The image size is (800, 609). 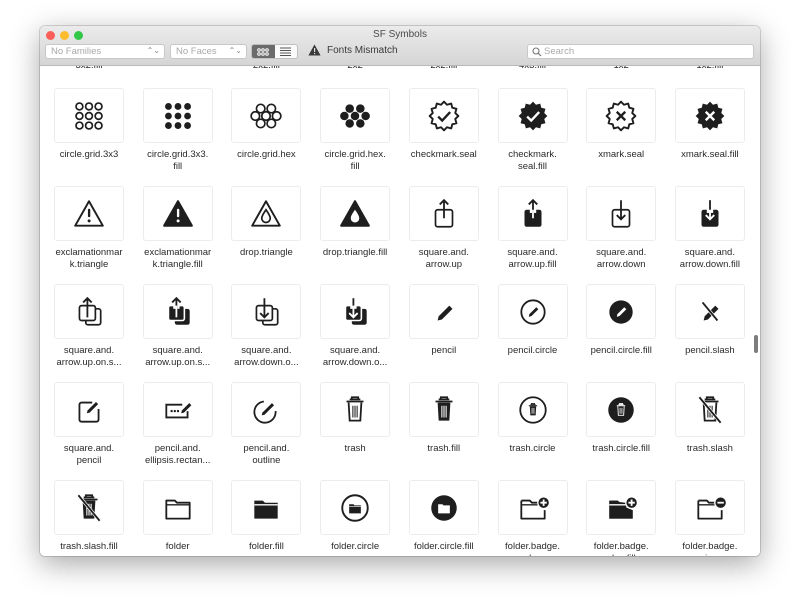 I want to click on checkmark-seal-icon, so click(x=444, y=115).